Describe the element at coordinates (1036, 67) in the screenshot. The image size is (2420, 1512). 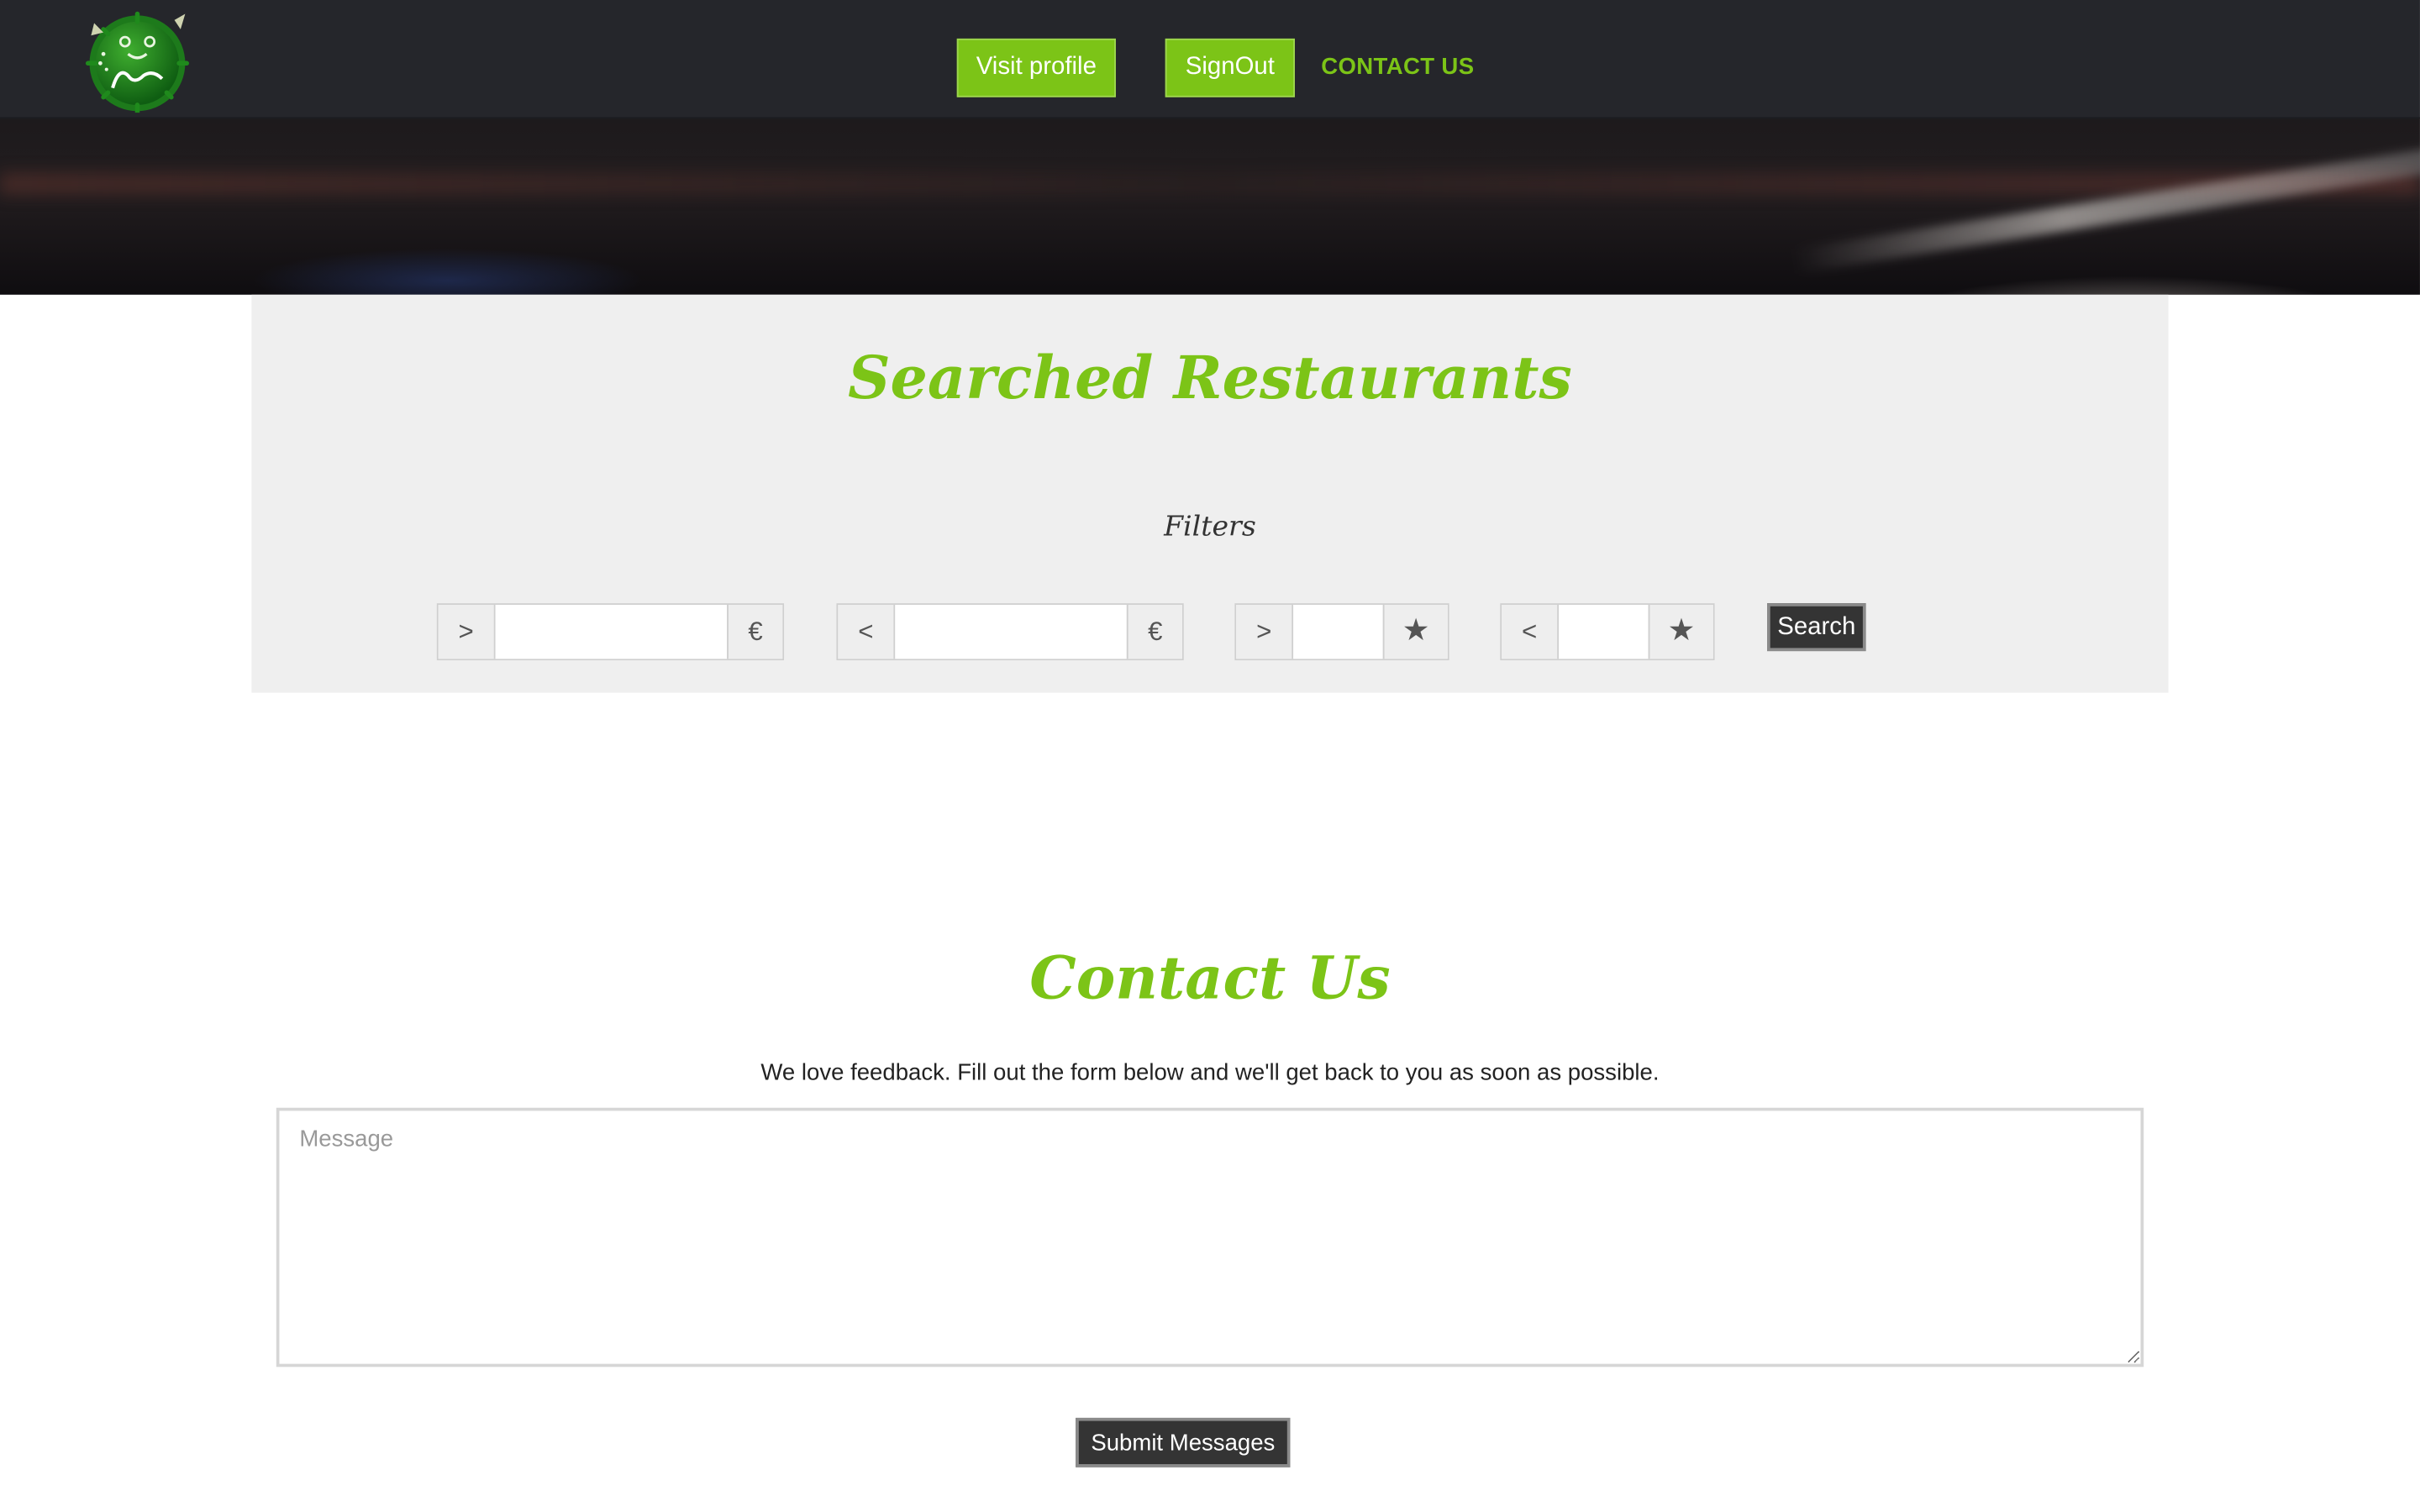
I see `visit-profile-button: Visit profile` at that location.